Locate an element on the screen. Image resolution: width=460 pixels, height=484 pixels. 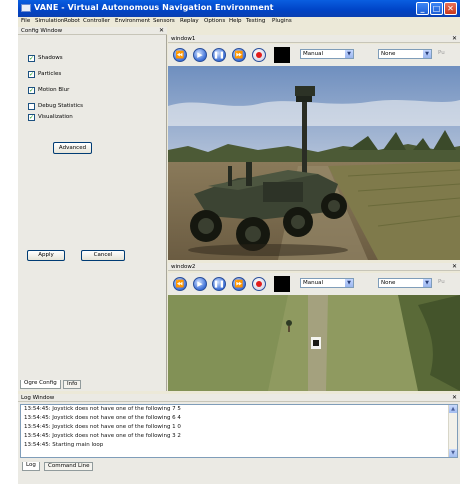
config-window-title: Config Window is located at coordinates (42, 31).